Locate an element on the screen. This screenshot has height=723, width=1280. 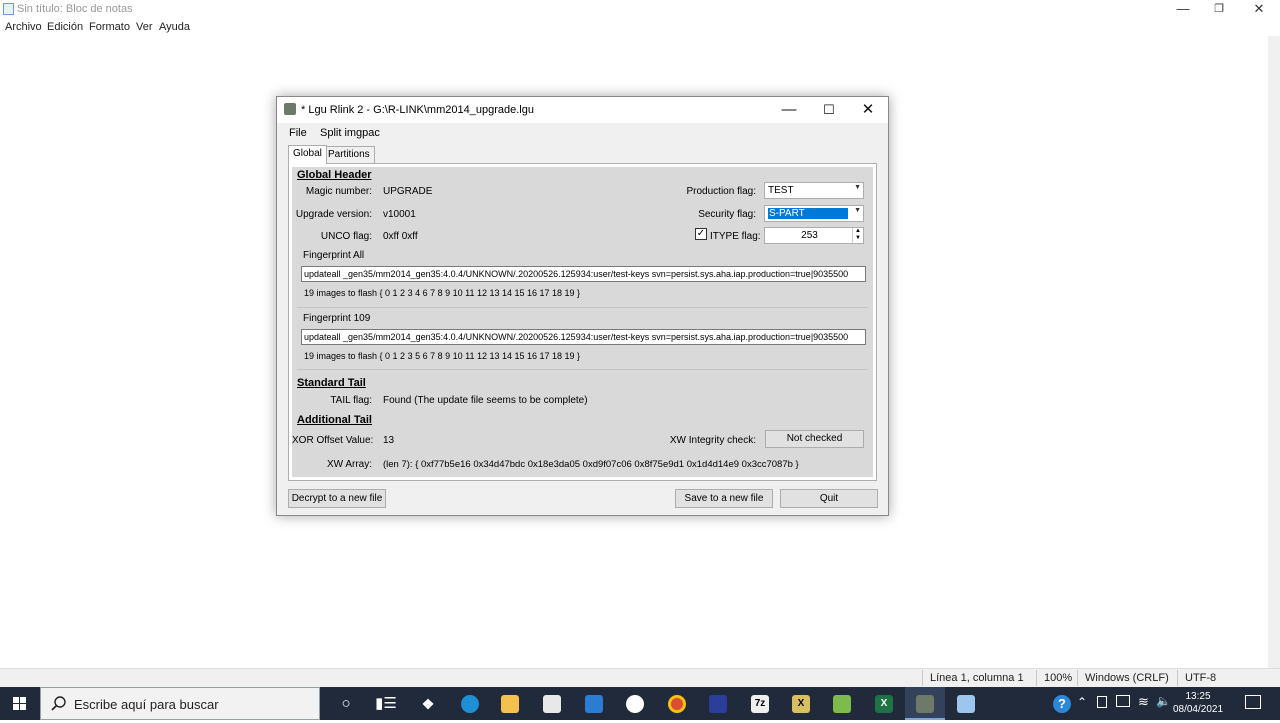
security-flag-selected: S-PART is located at coordinates (808, 213).